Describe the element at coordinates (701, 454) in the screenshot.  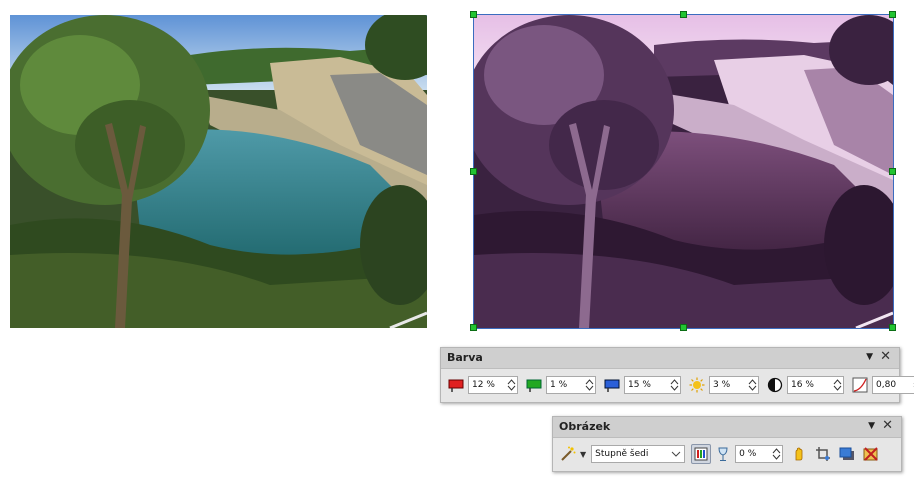
I see `color-toolbar-toggle-icon` at that location.